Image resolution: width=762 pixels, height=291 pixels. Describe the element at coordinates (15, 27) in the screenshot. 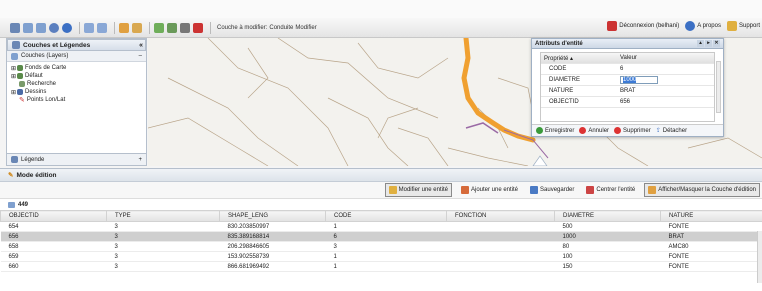

I see `pan-icon` at that location.